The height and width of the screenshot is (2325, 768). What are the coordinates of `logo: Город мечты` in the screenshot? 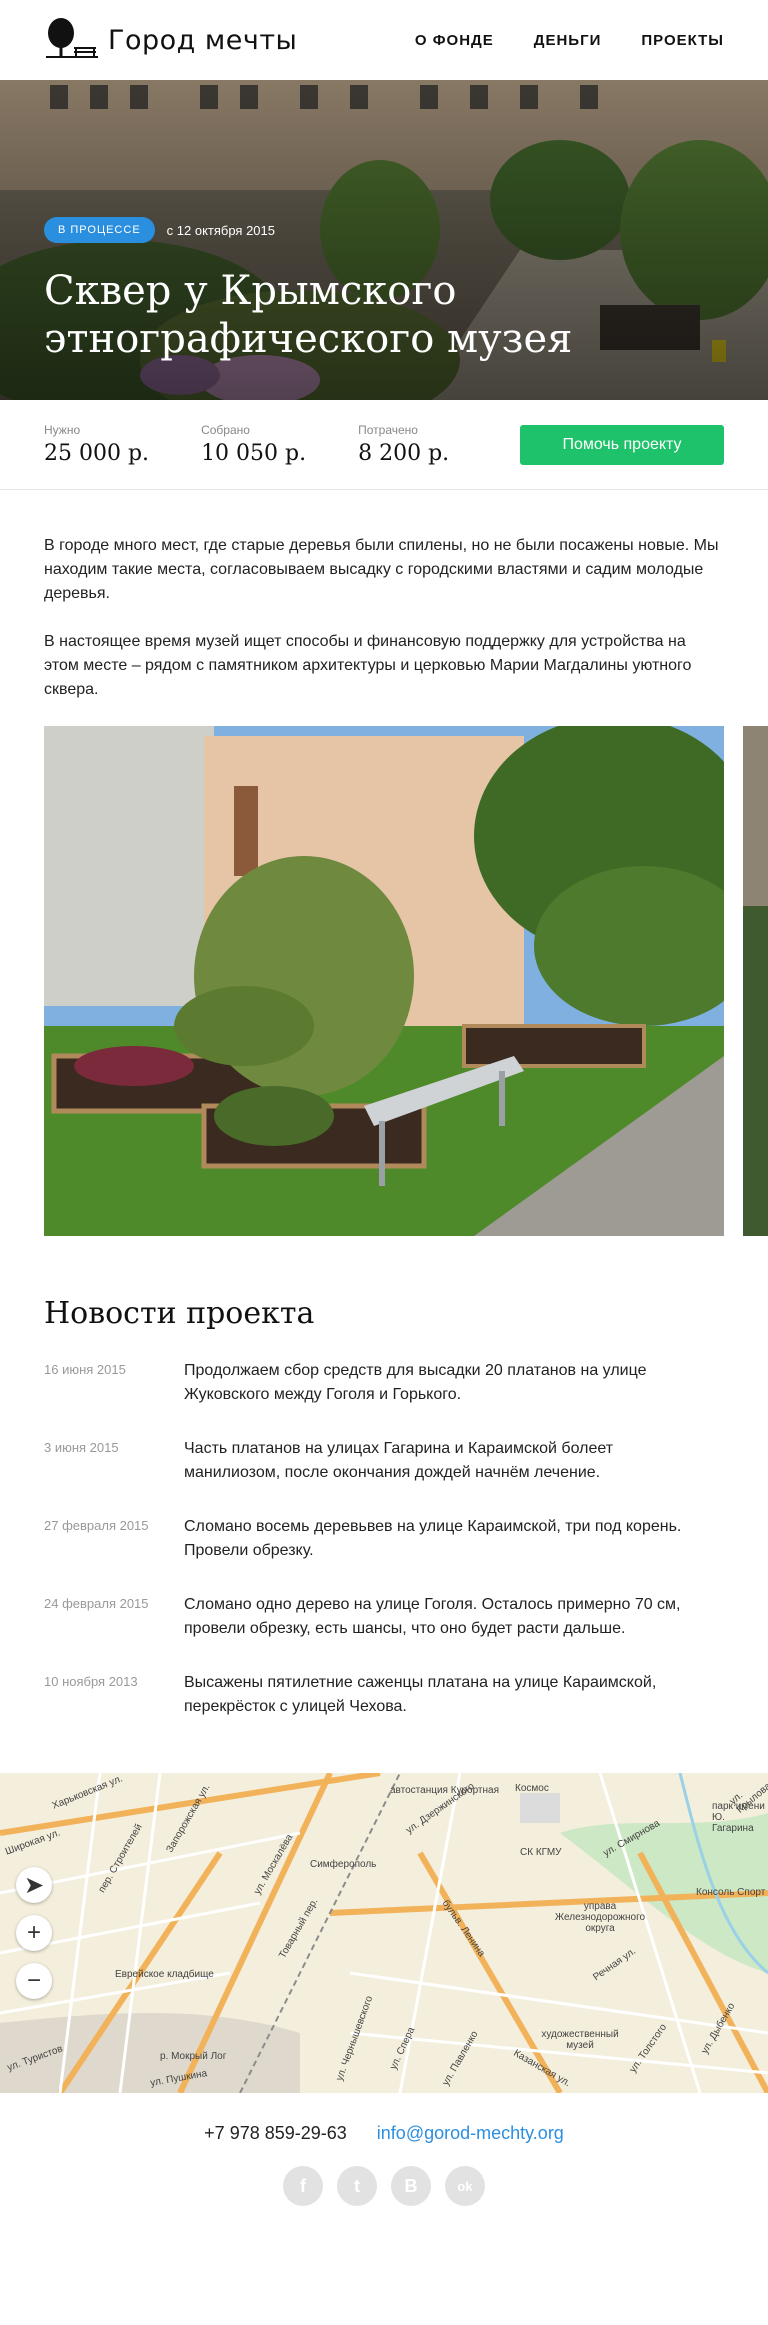 It's located at (170, 40).